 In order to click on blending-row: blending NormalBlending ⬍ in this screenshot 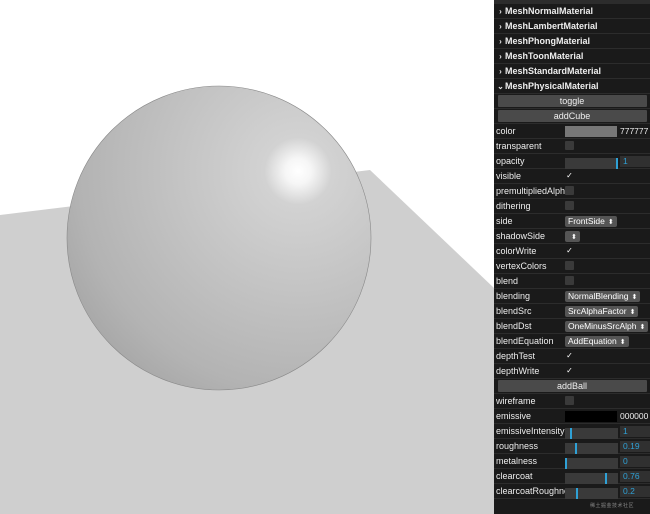, I will do `click(572, 296)`.